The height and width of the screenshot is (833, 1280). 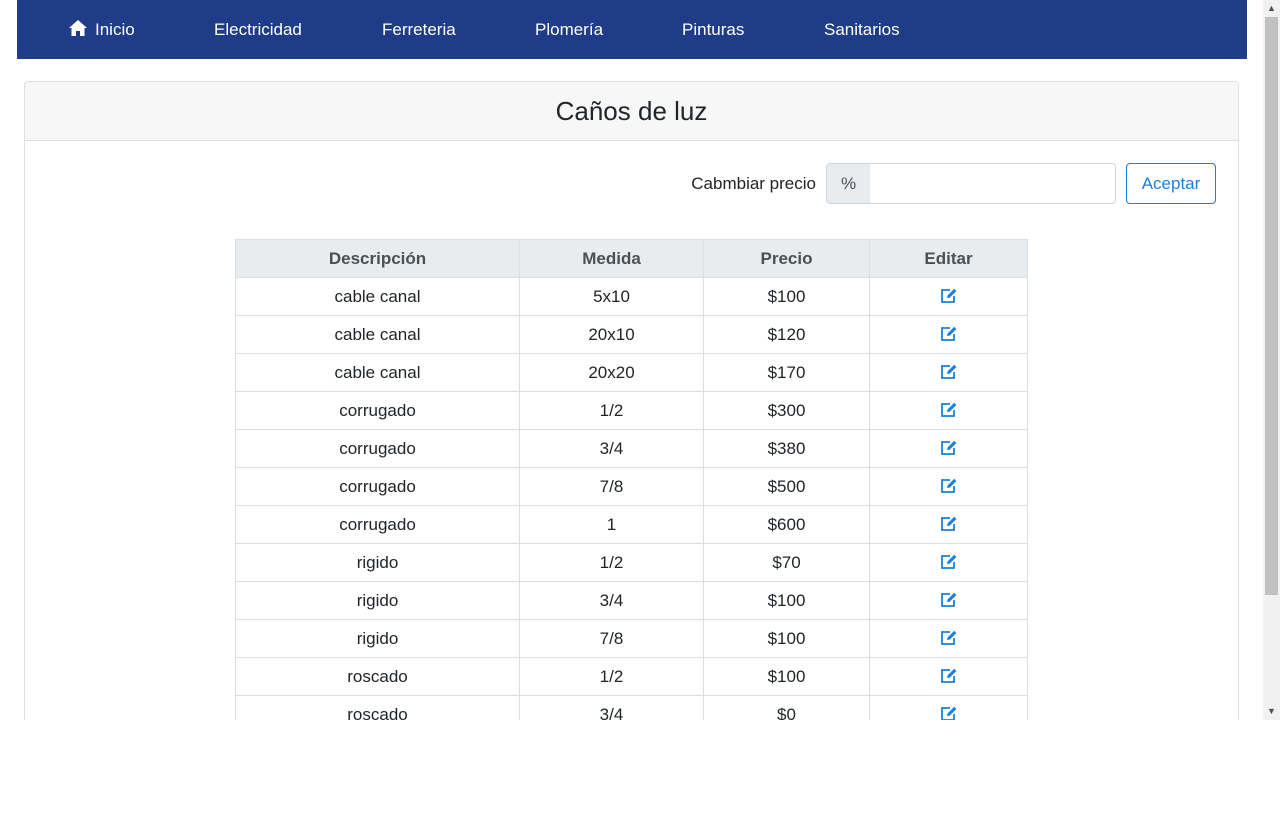 I want to click on table-row: roscado 3/4 $0, so click(x=631, y=708).